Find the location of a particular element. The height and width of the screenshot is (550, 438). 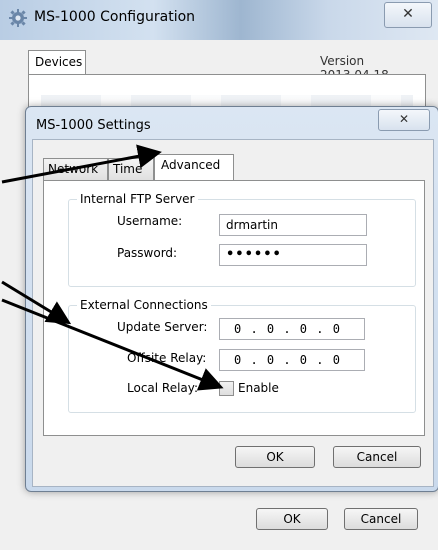

username-label: Username: is located at coordinates (150, 221).